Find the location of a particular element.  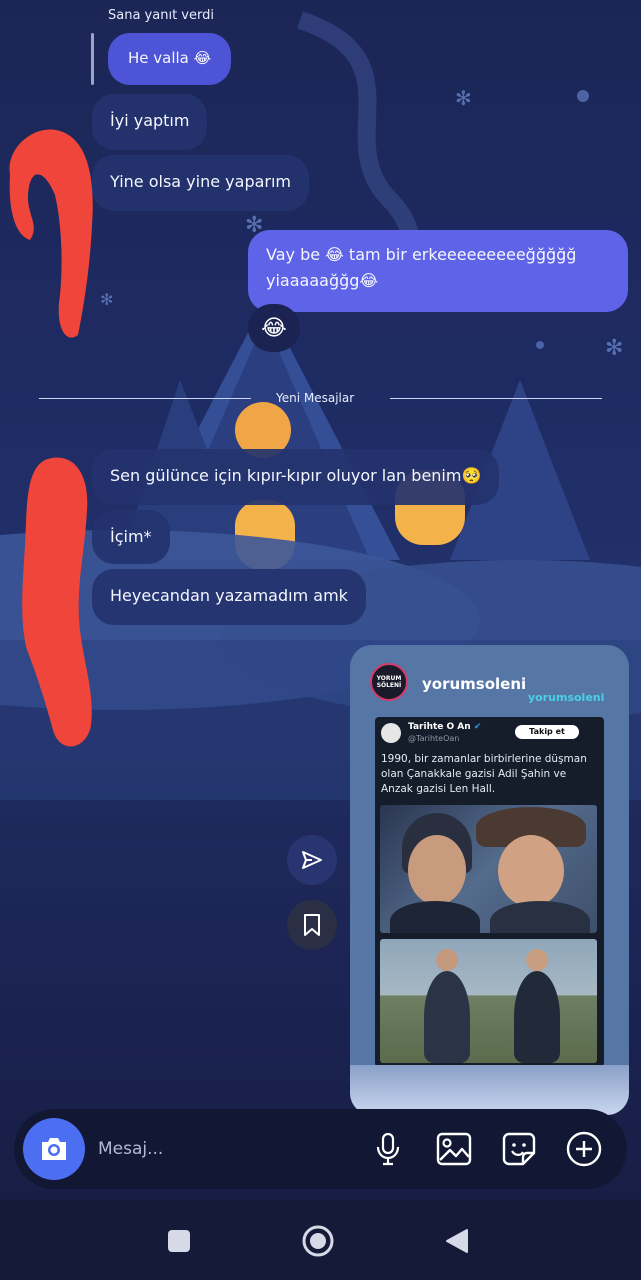

sticker-button is located at coordinates (519, 1149).